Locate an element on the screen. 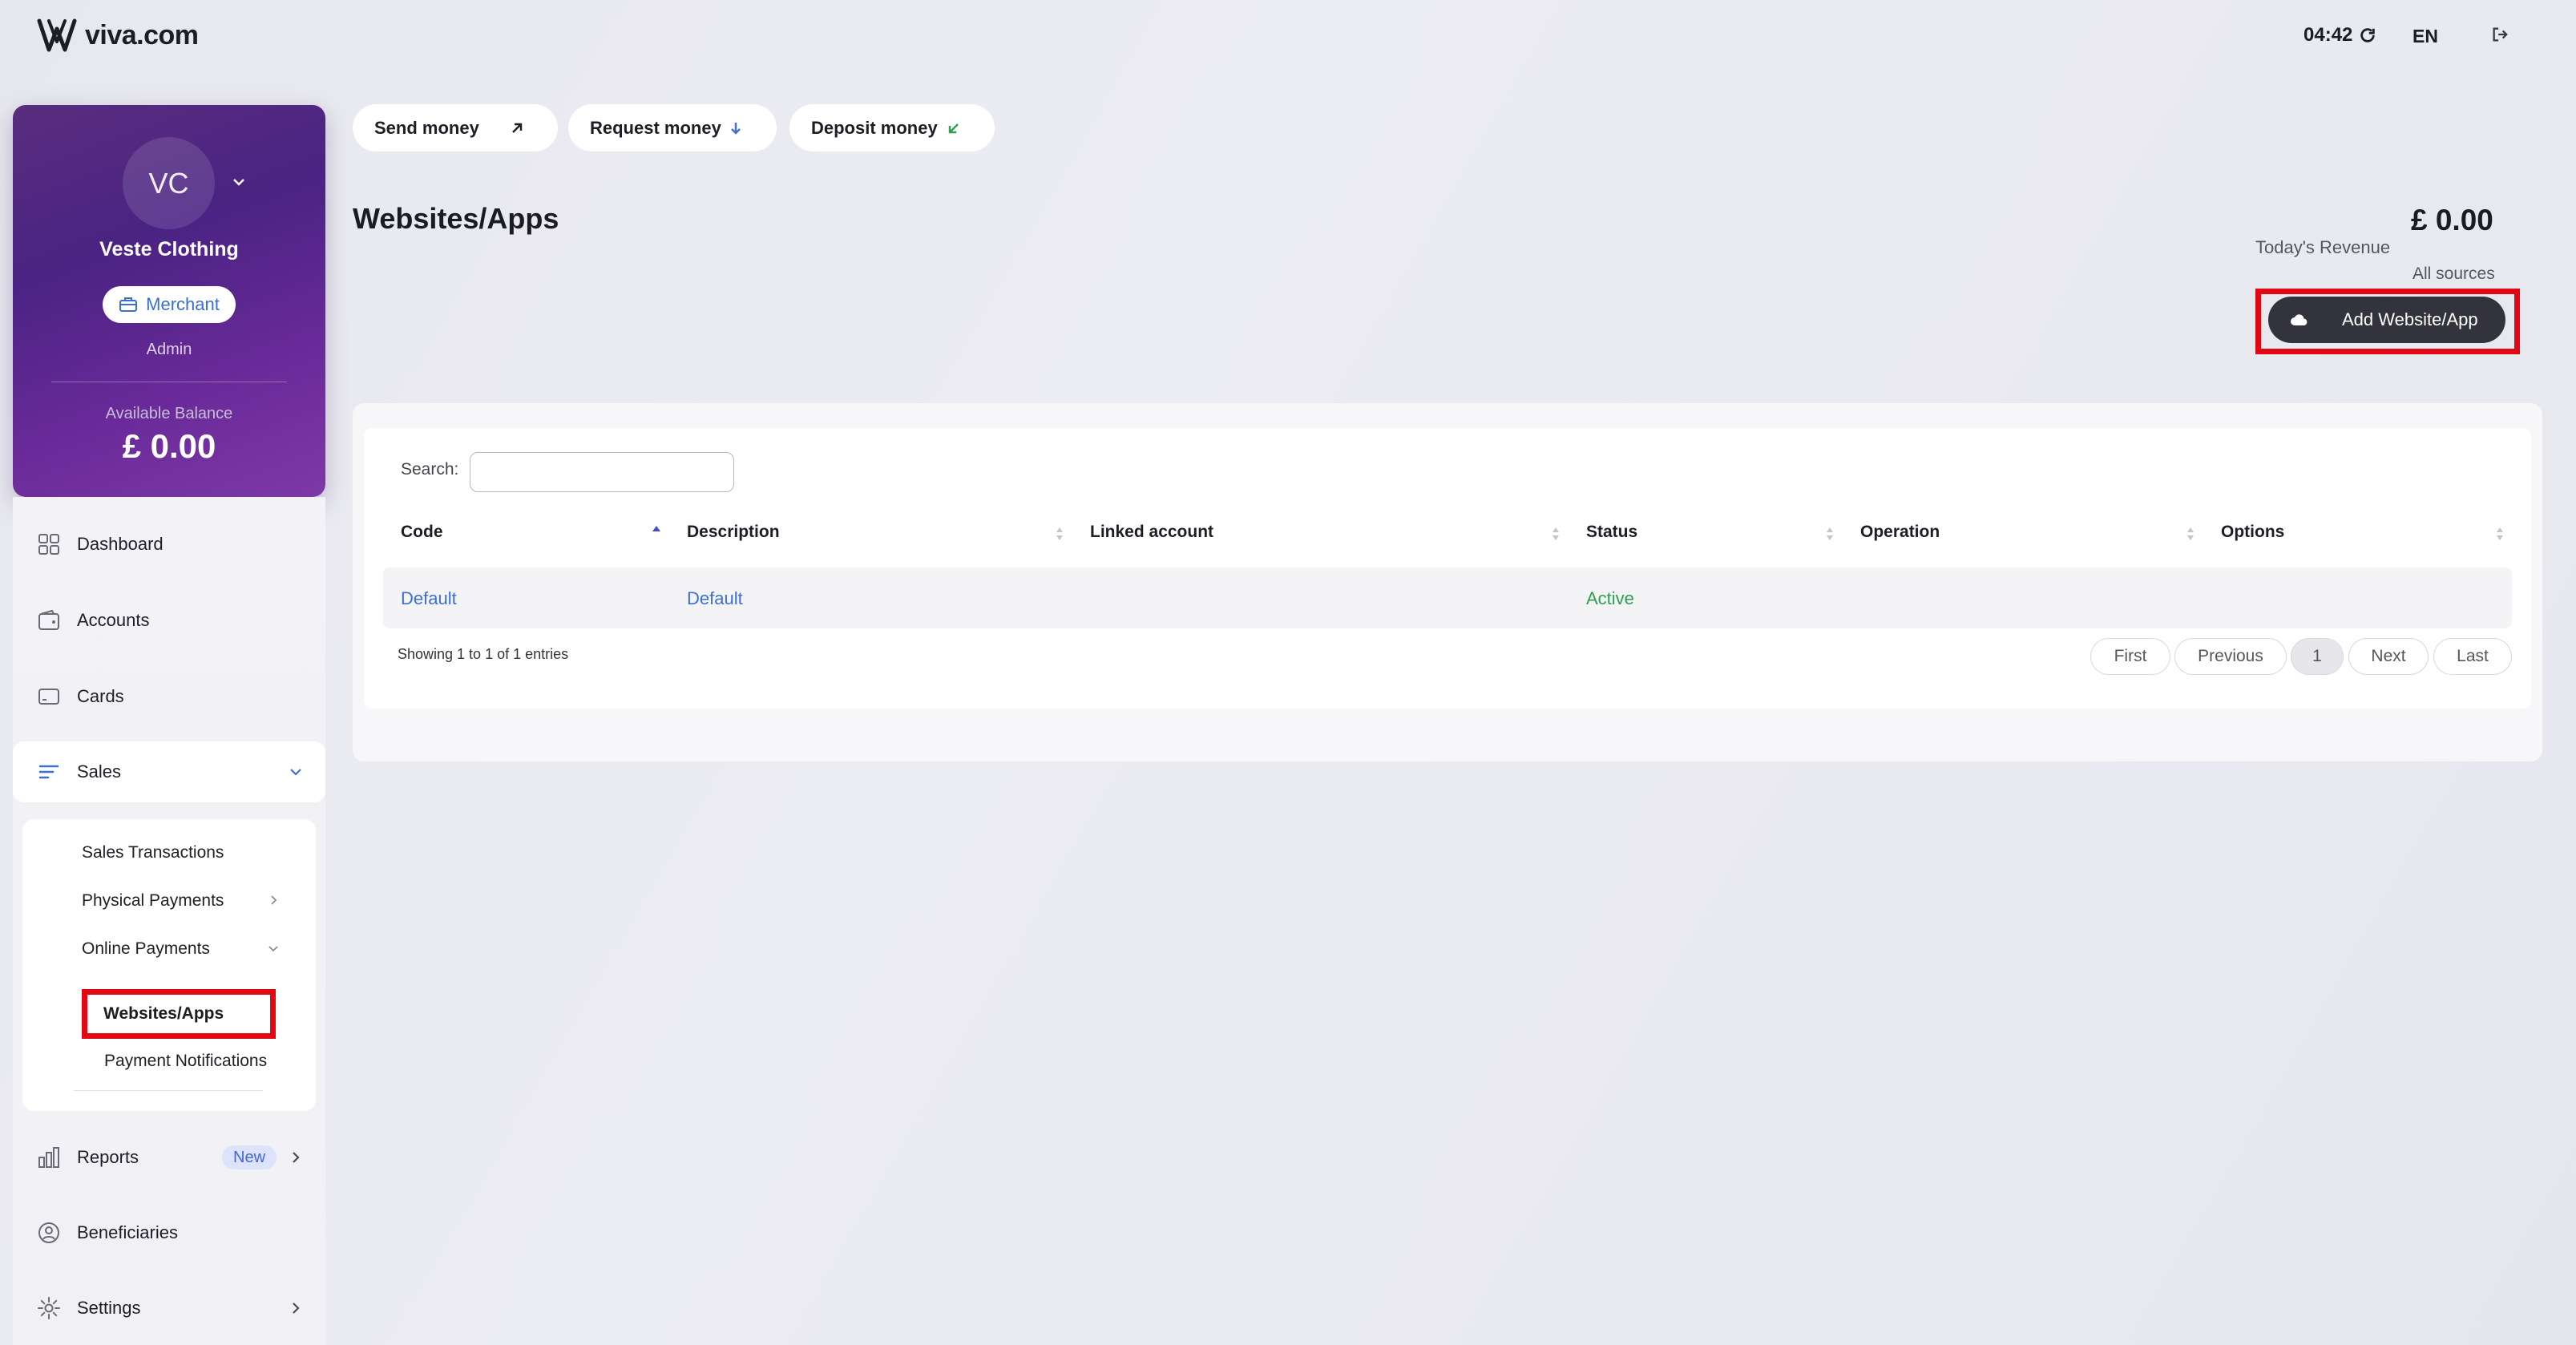  sidebar-item-label: Settings is located at coordinates (109, 1308).